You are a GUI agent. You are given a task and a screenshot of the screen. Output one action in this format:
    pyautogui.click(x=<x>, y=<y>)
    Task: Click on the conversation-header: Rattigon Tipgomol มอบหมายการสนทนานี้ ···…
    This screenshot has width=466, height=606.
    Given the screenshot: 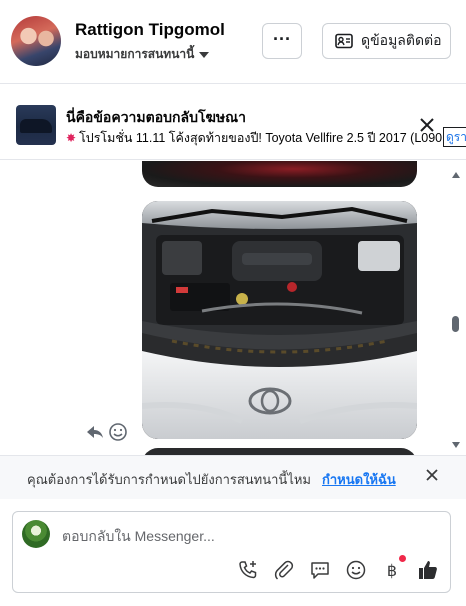 What is the action you would take?
    pyautogui.click(x=233, y=42)
    